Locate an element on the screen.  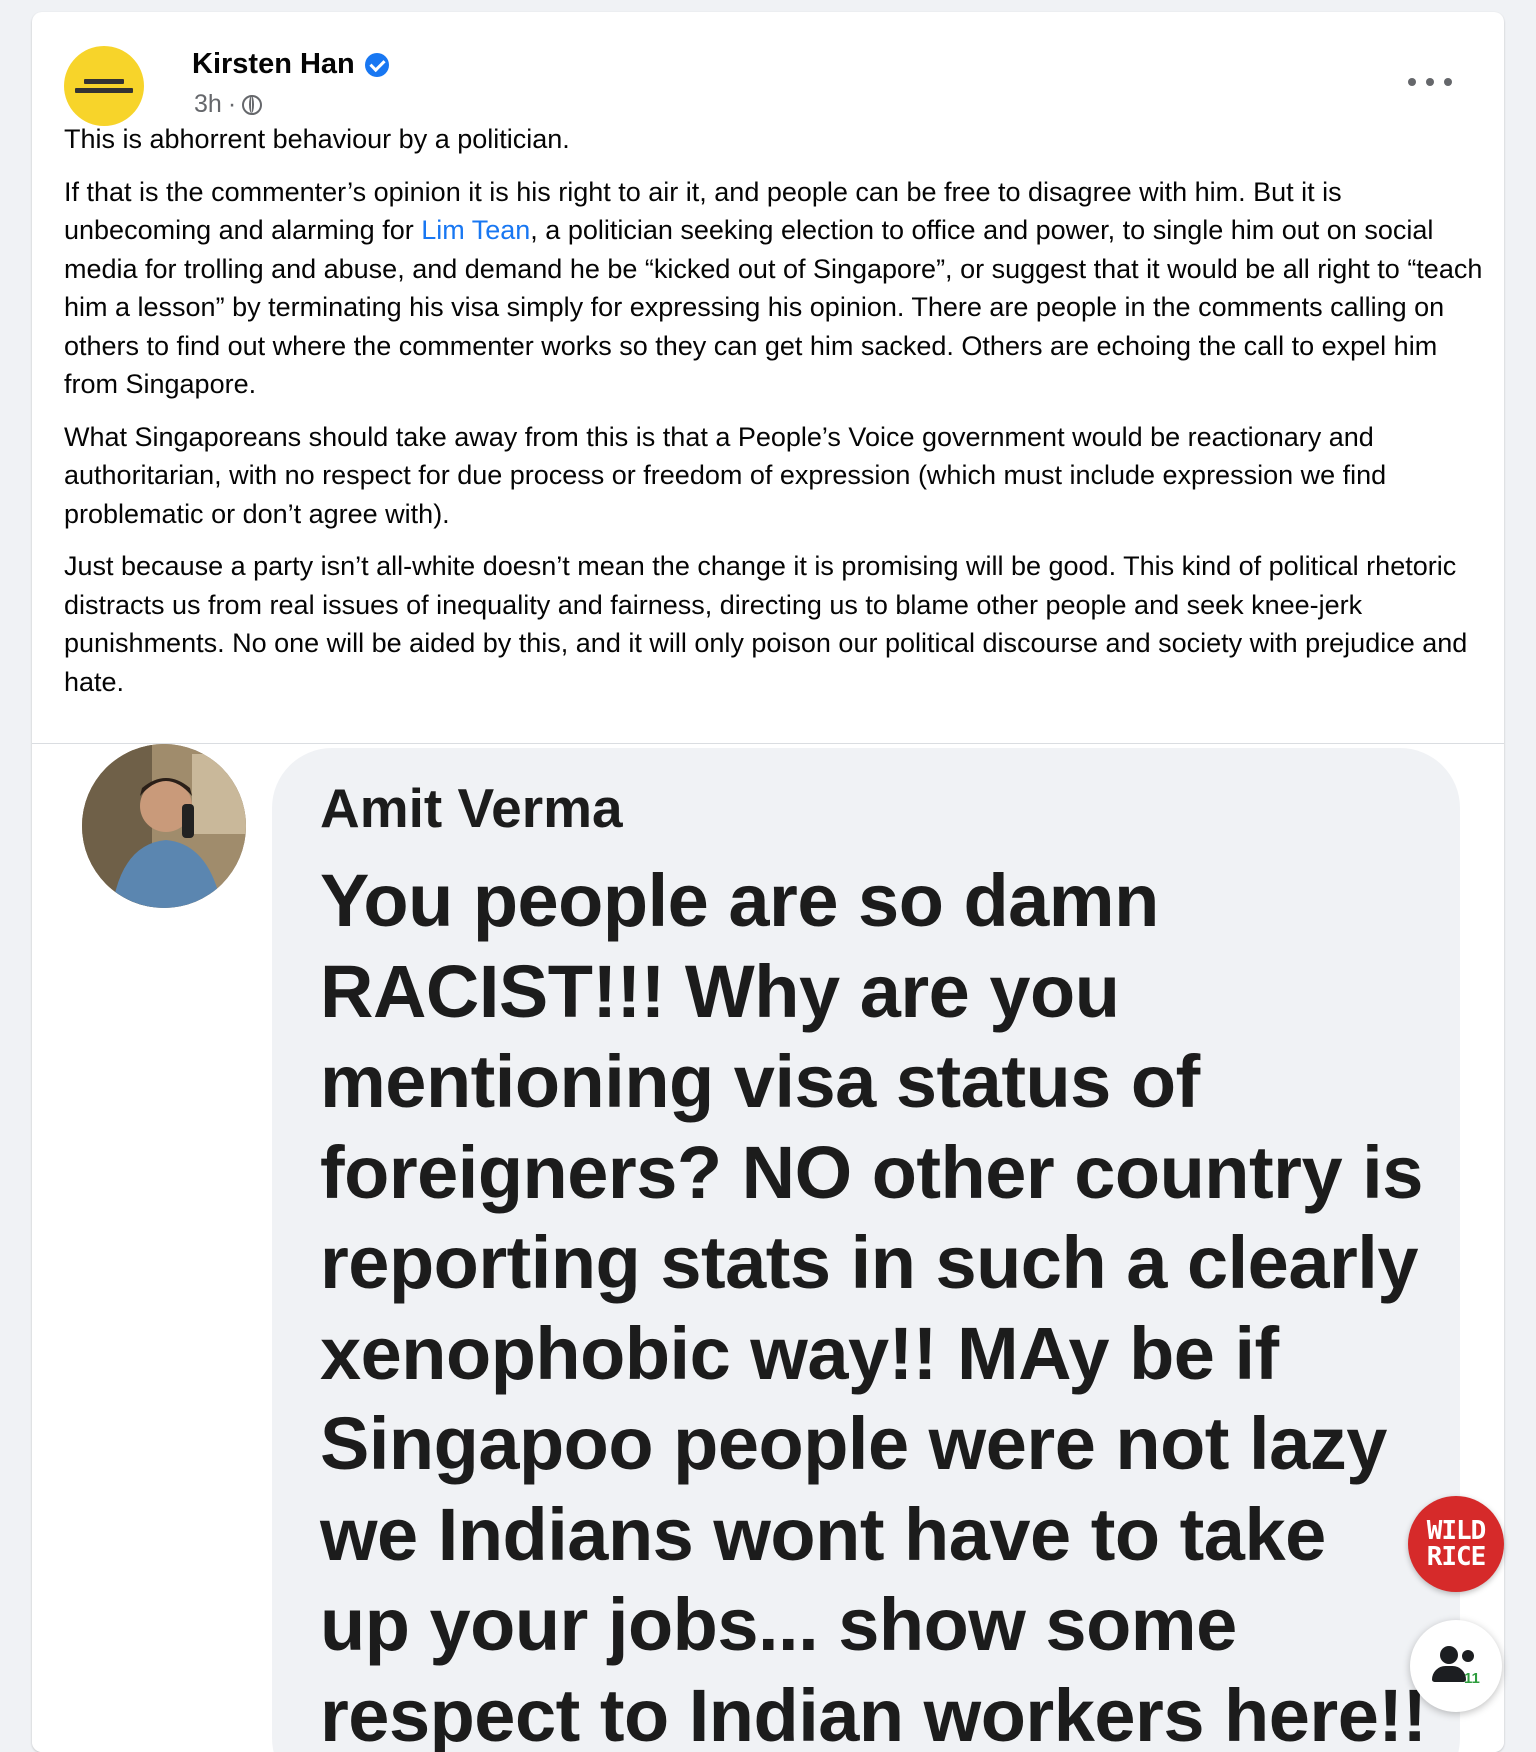
more-options-button is located at coordinates (1430, 82).